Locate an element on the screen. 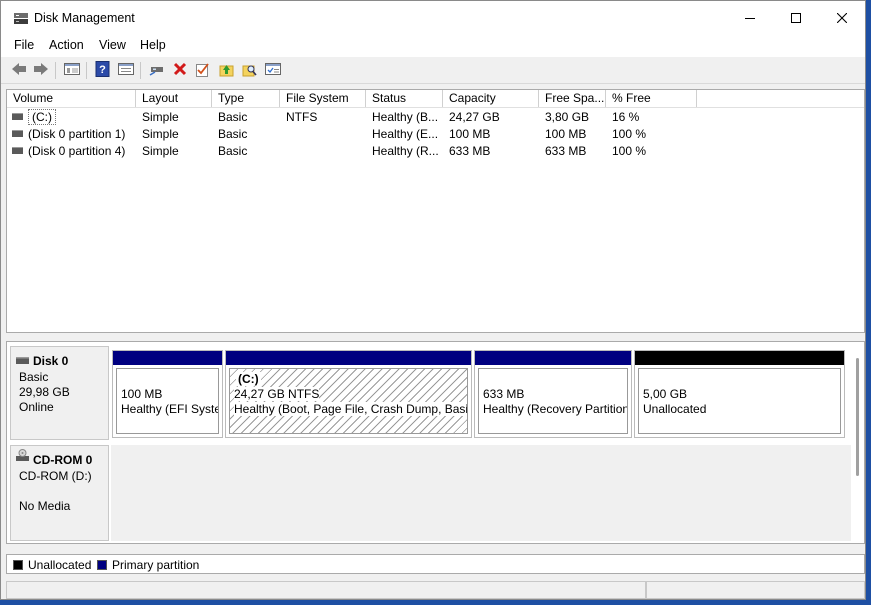  check-button is located at coordinates (202, 70).